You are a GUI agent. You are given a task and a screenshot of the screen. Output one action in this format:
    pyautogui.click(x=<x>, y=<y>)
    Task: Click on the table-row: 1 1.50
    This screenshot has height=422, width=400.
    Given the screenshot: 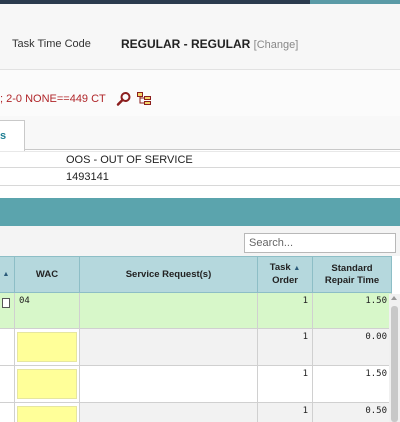 What is the action you would take?
    pyautogui.click(x=196, y=384)
    